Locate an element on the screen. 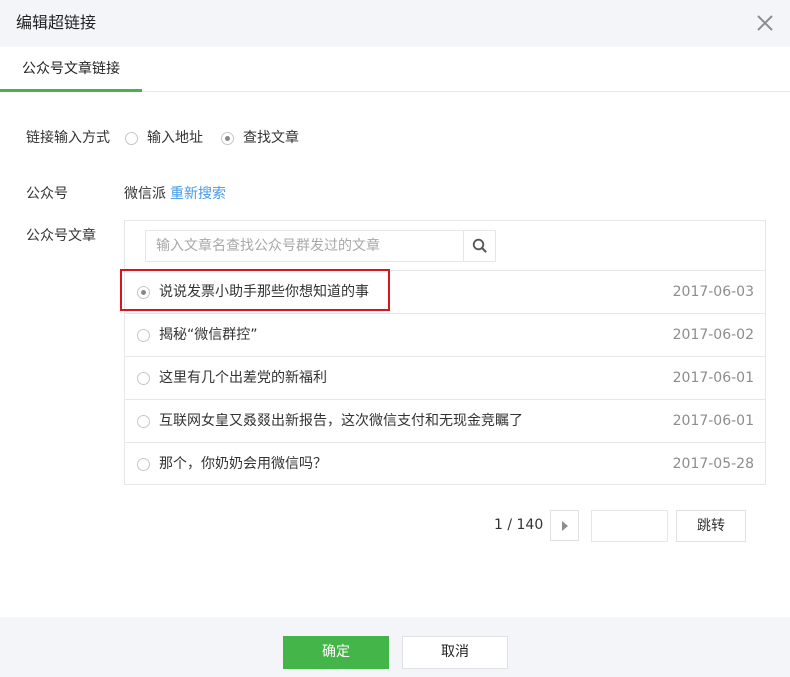  article-title: 互联网女皇又叒叕出新报告，这次微信支付和无现金竞瞩了 is located at coordinates (341, 421).